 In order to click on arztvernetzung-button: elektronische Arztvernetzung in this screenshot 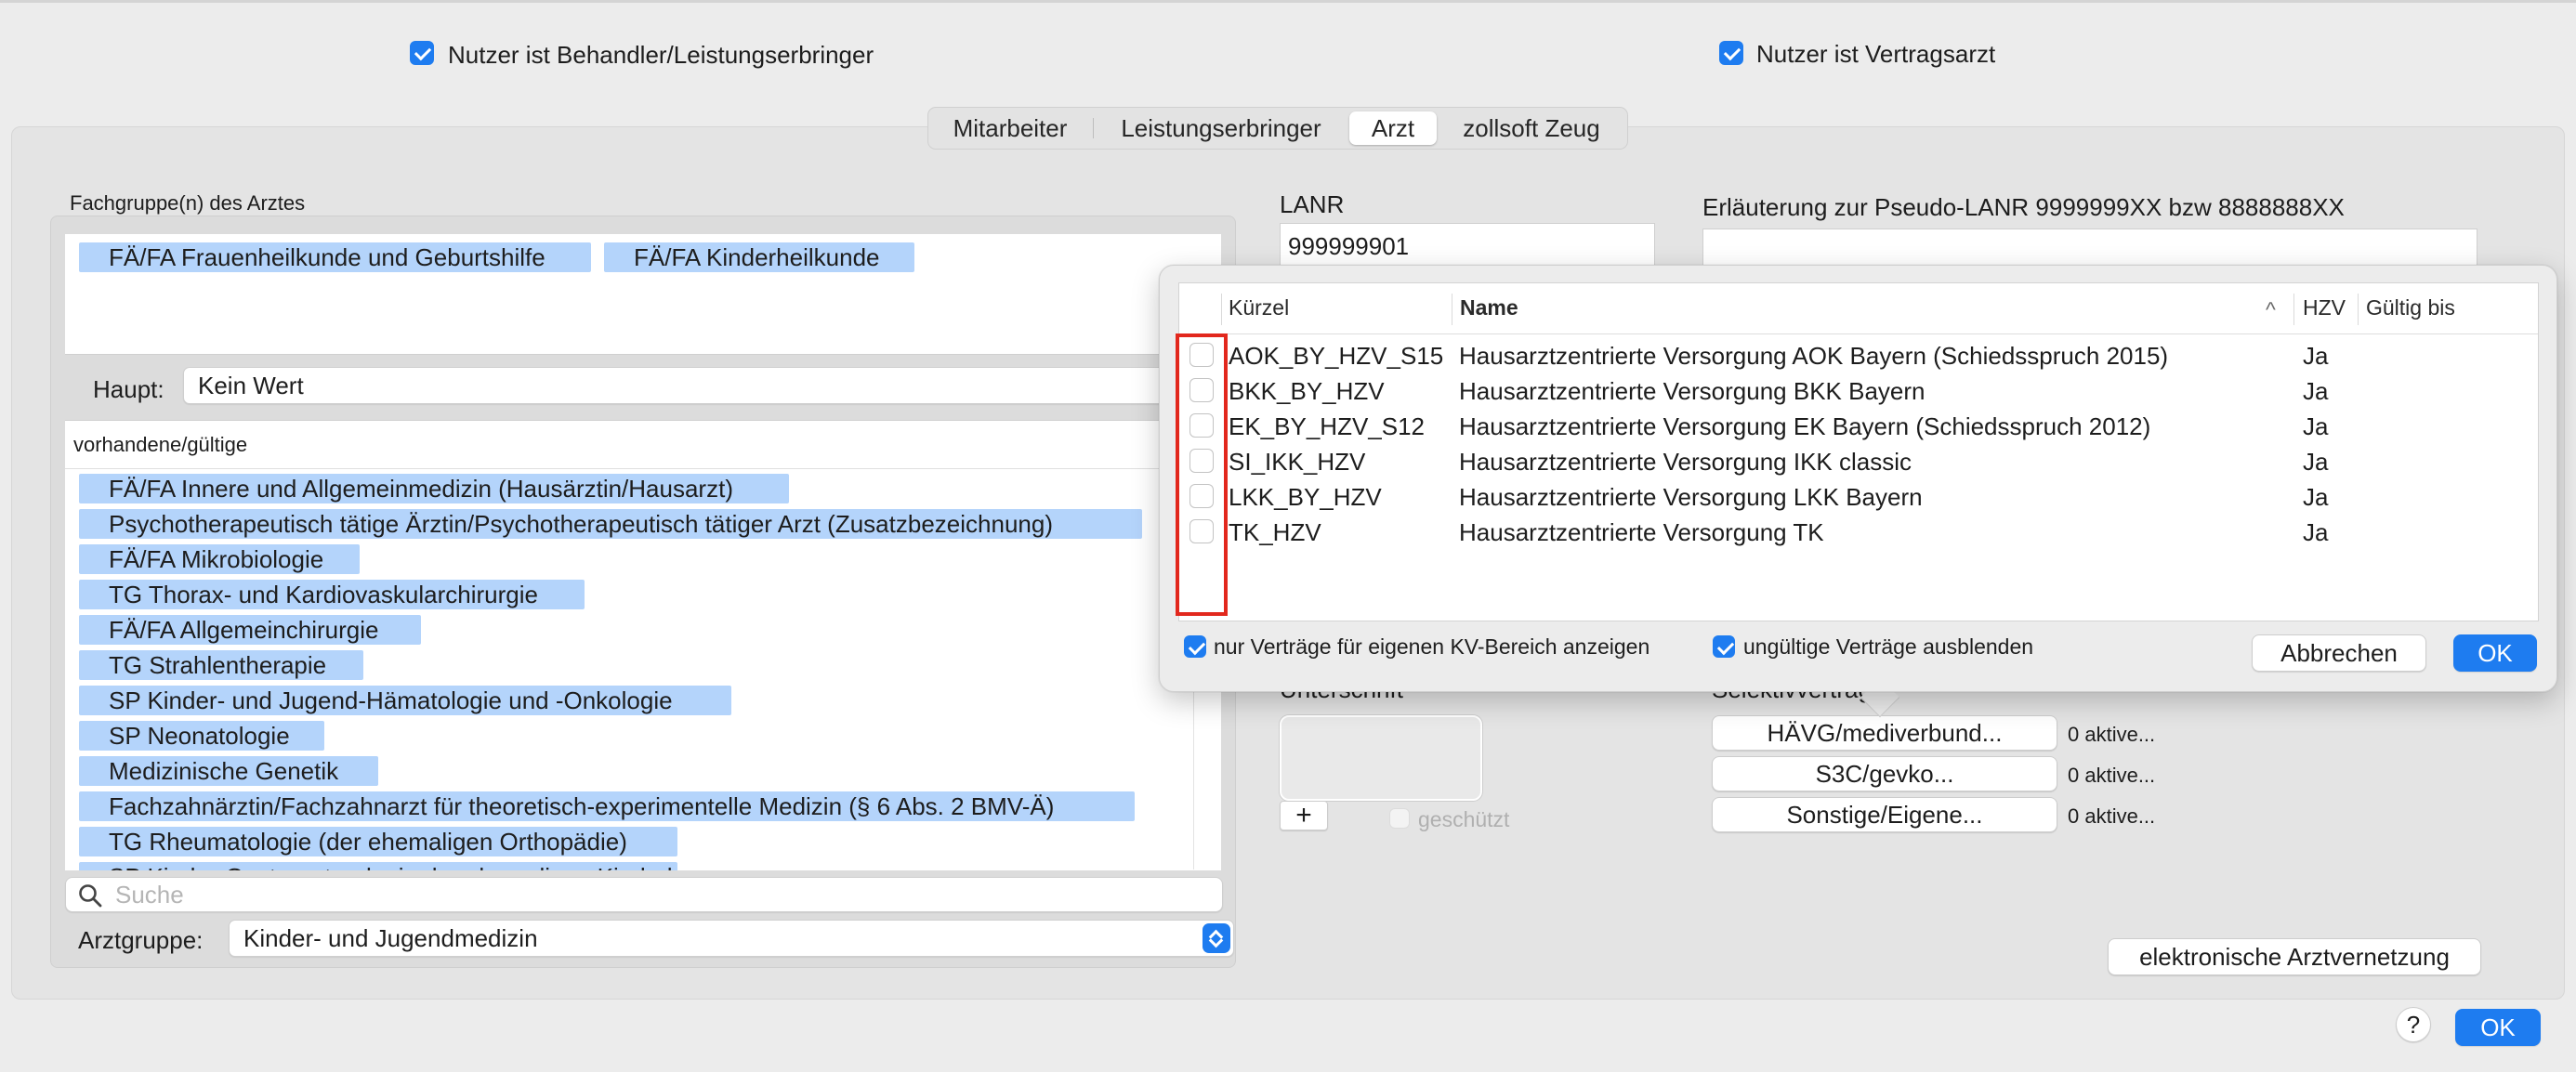, I will do `click(2294, 957)`.